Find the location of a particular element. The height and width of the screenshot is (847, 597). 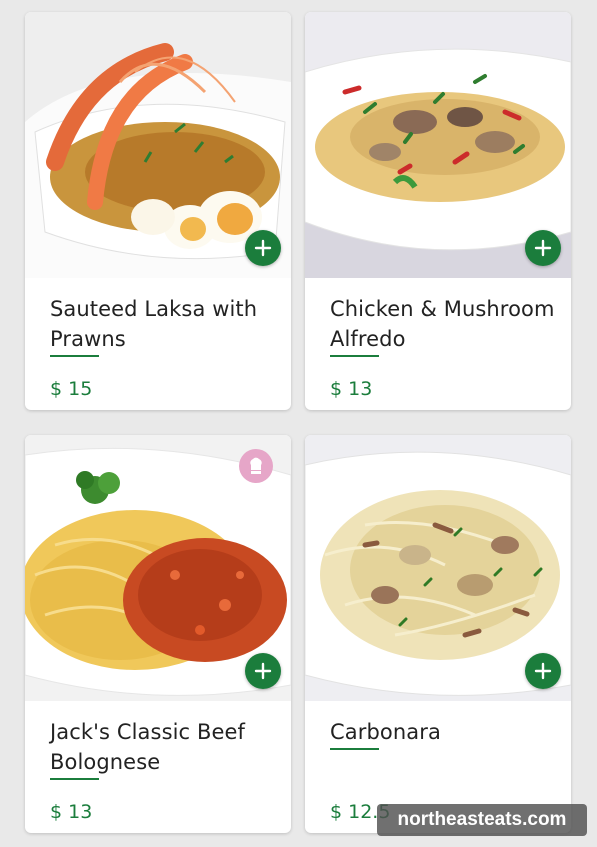

chef-special-badge is located at coordinates (256, 466).